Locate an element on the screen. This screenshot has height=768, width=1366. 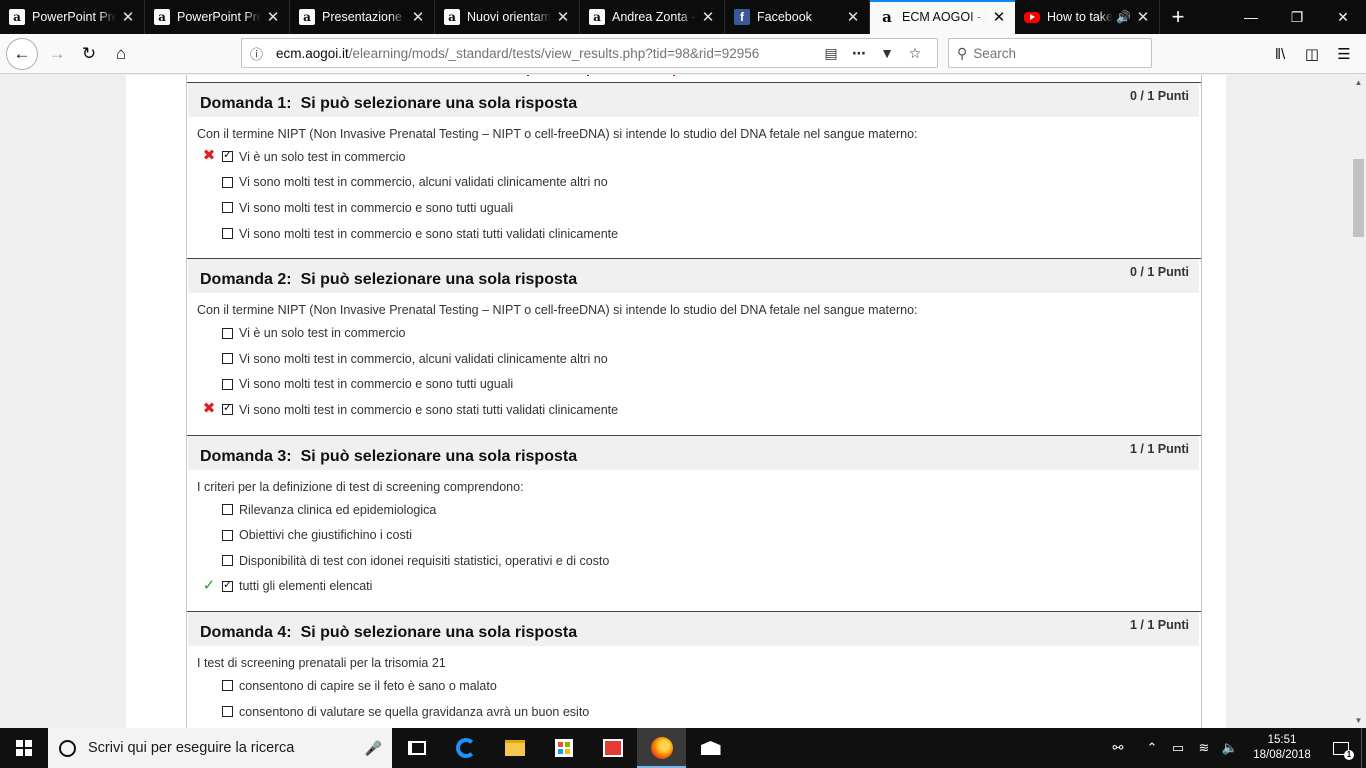
cortana-icon is located at coordinates (67, 748).